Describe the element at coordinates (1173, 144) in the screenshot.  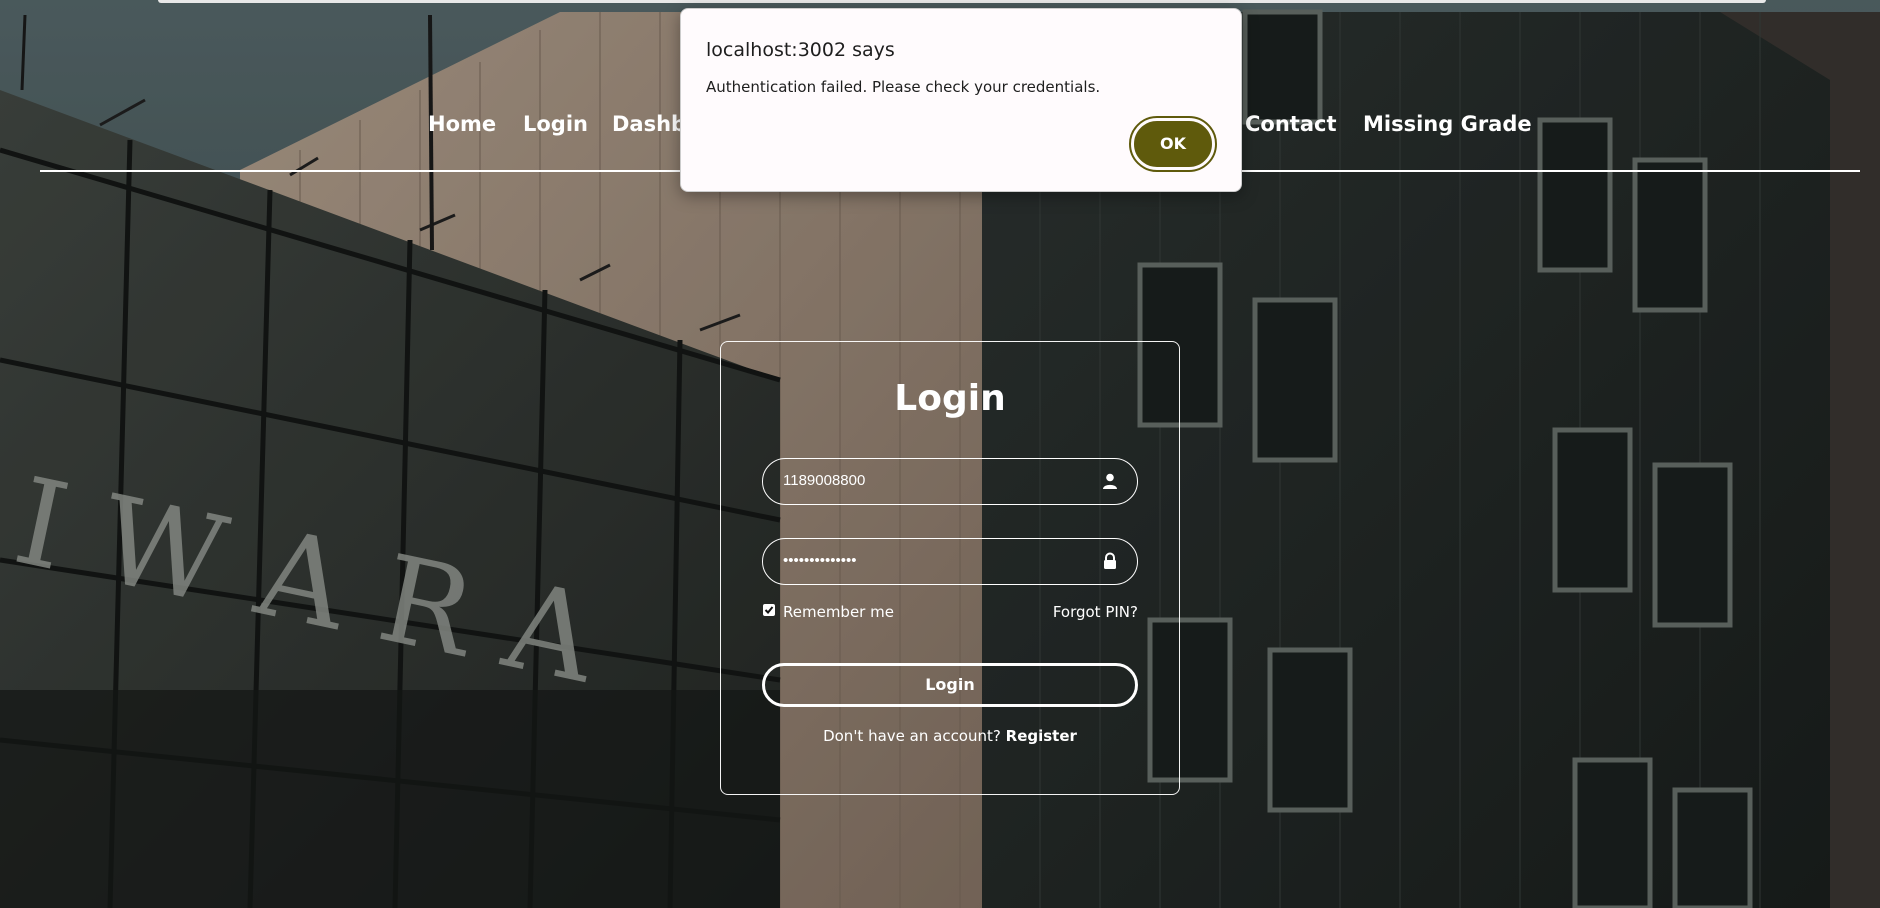
I see `ok-button: OK` at that location.